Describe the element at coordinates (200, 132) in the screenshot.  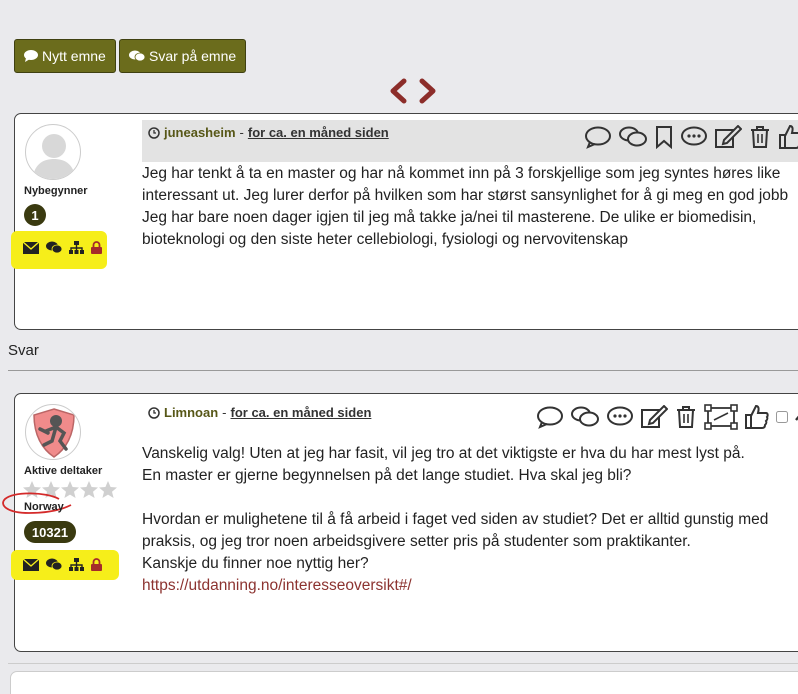
I see `author-name: juneasheim` at that location.